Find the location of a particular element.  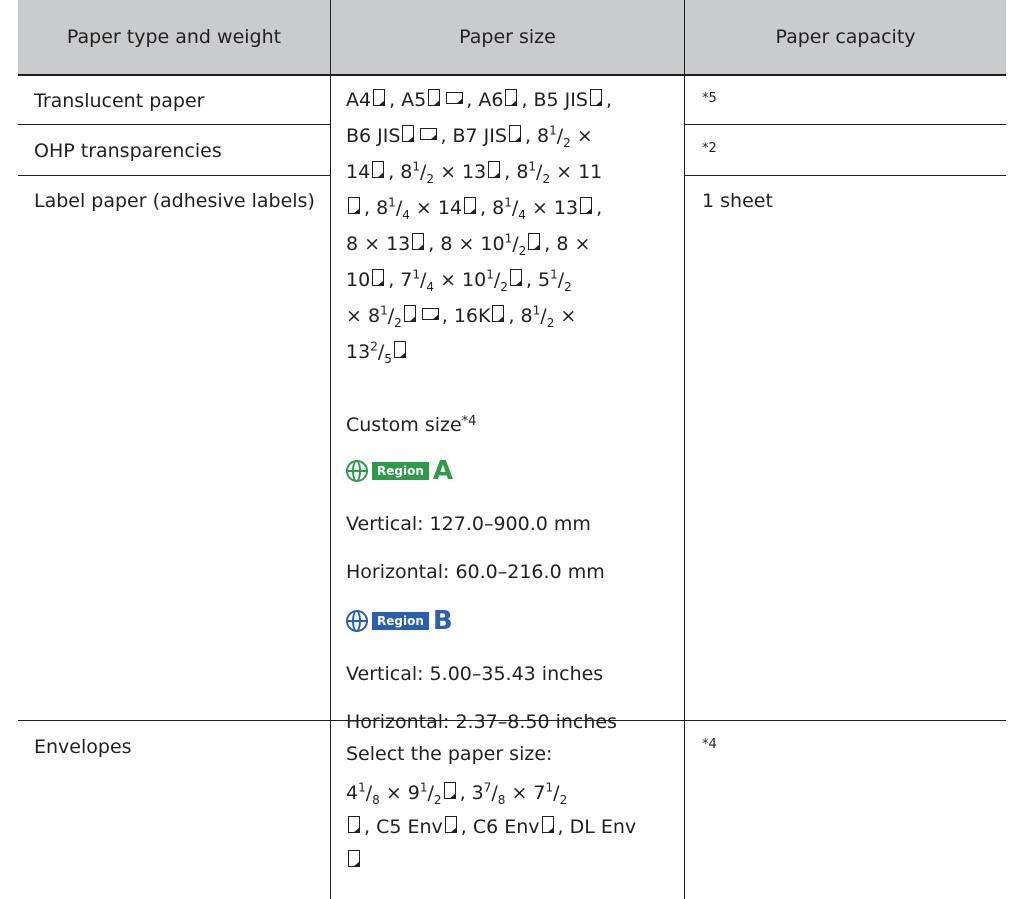

row-rule-2c is located at coordinates (845, 175).